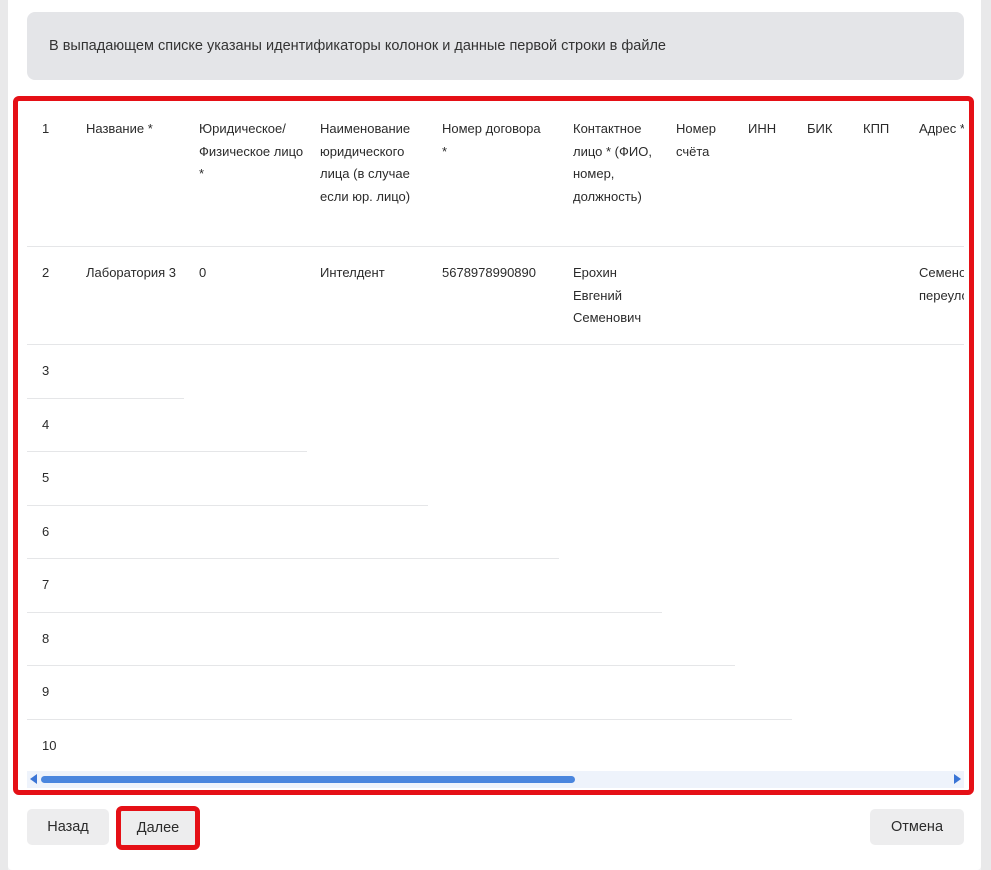  What do you see at coordinates (158, 828) in the screenshot?
I see `next-button: Далее` at bounding box center [158, 828].